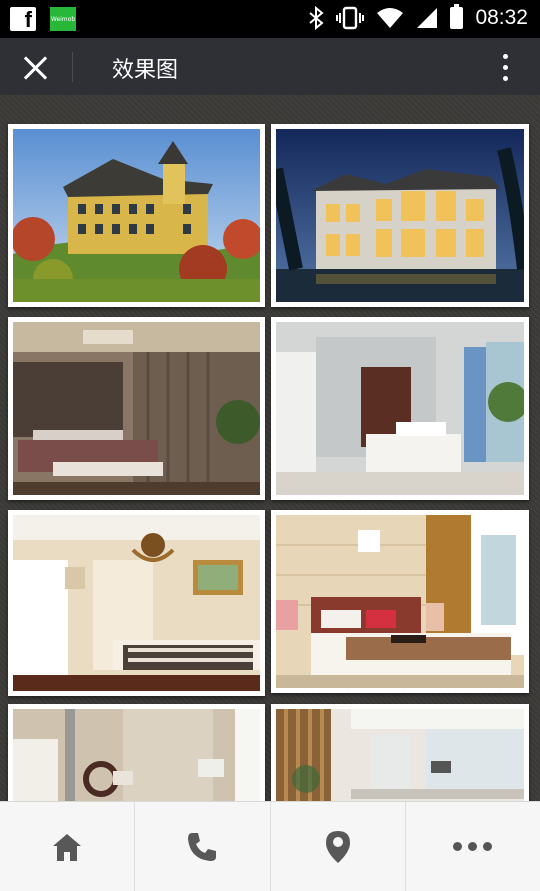 This screenshot has width=540, height=891. I want to click on nav-phone, so click(203, 846).